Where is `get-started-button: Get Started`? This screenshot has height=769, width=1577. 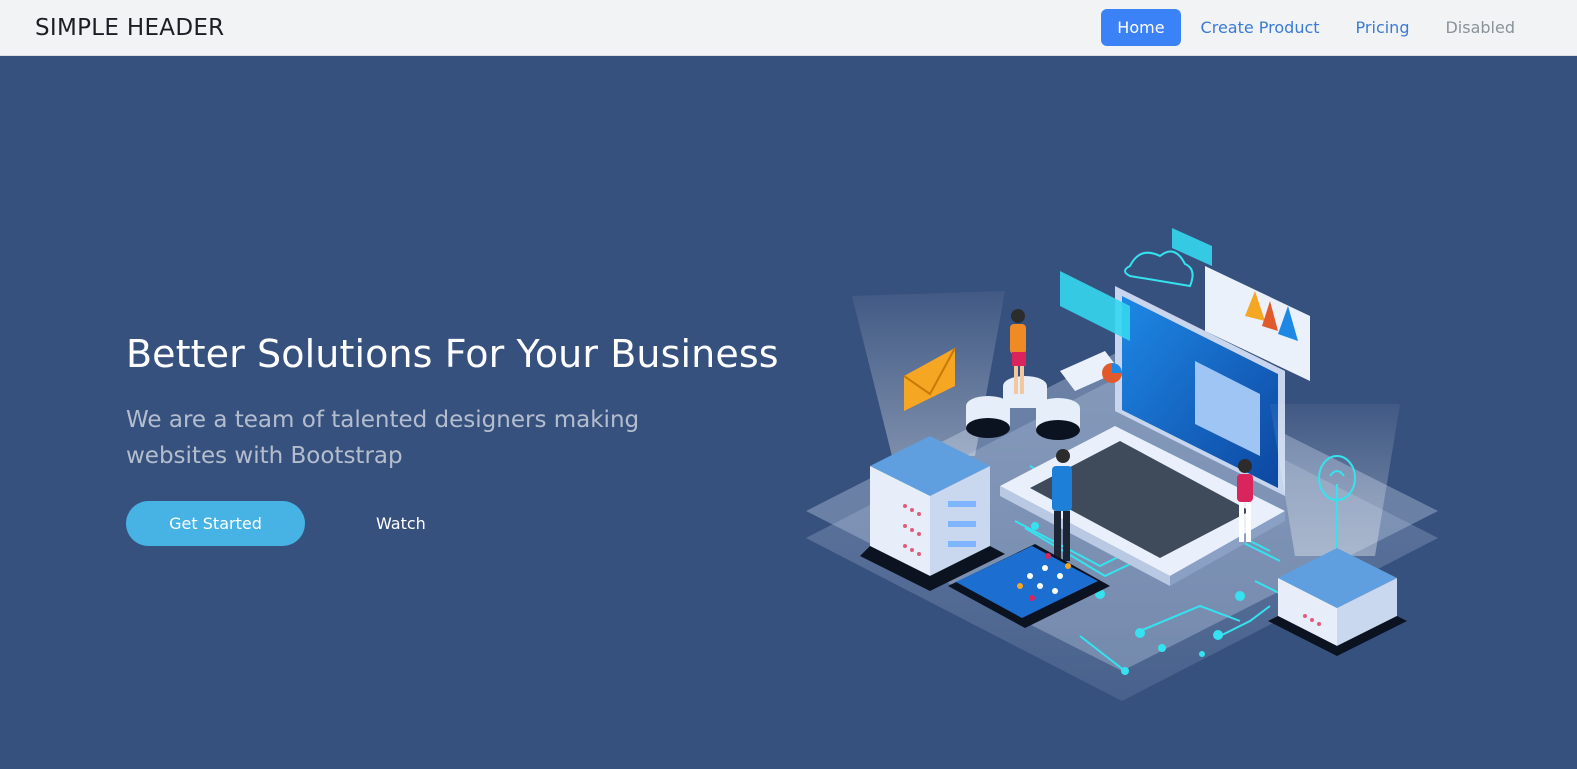 get-started-button: Get Started is located at coordinates (215, 523).